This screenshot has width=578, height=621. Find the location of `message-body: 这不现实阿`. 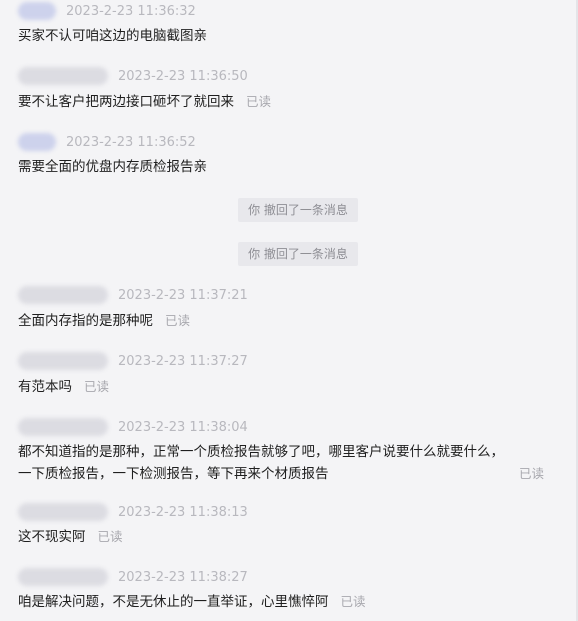

message-body: 这不现实阿 is located at coordinates (52, 537).